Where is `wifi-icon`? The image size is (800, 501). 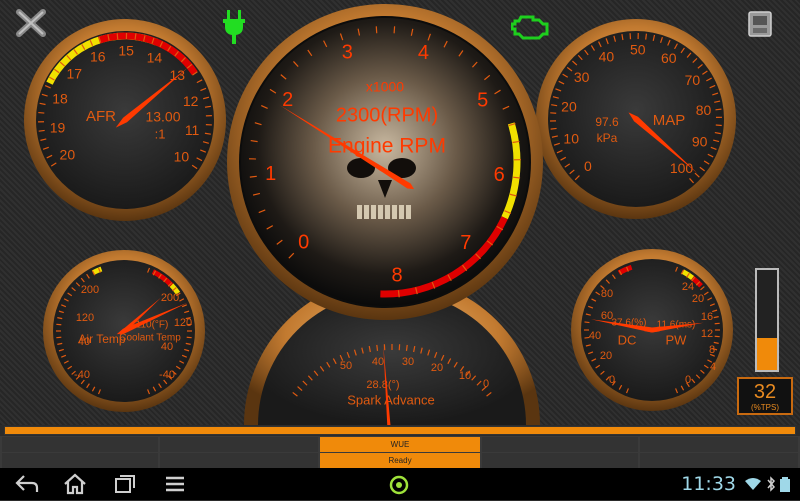 wifi-icon is located at coordinates (753, 486).